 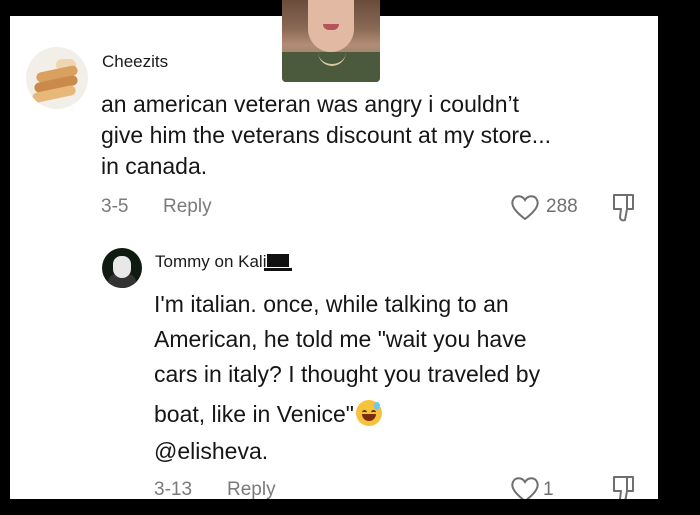 I want to click on comment-1-username: Cheezits, so click(x=135, y=62).